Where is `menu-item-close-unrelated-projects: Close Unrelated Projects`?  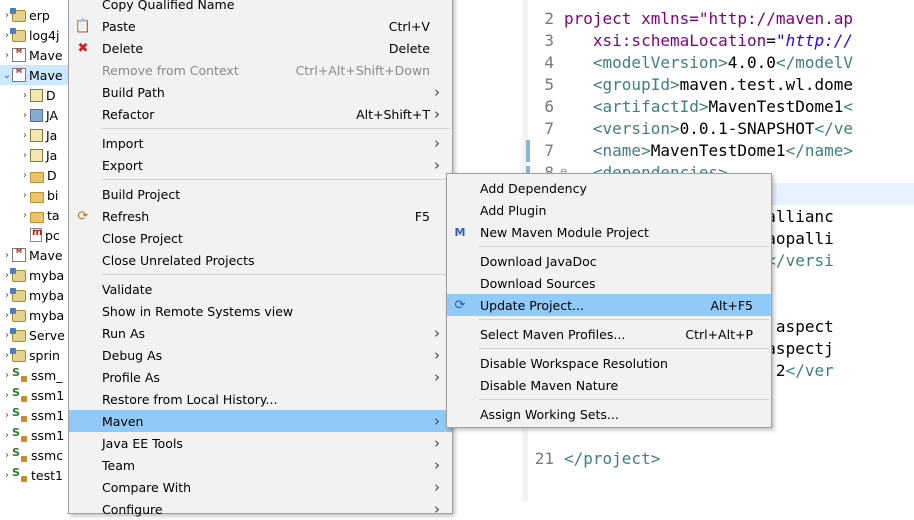
menu-item-close-unrelated-projects: Close Unrelated Projects is located at coordinates (260, 260).